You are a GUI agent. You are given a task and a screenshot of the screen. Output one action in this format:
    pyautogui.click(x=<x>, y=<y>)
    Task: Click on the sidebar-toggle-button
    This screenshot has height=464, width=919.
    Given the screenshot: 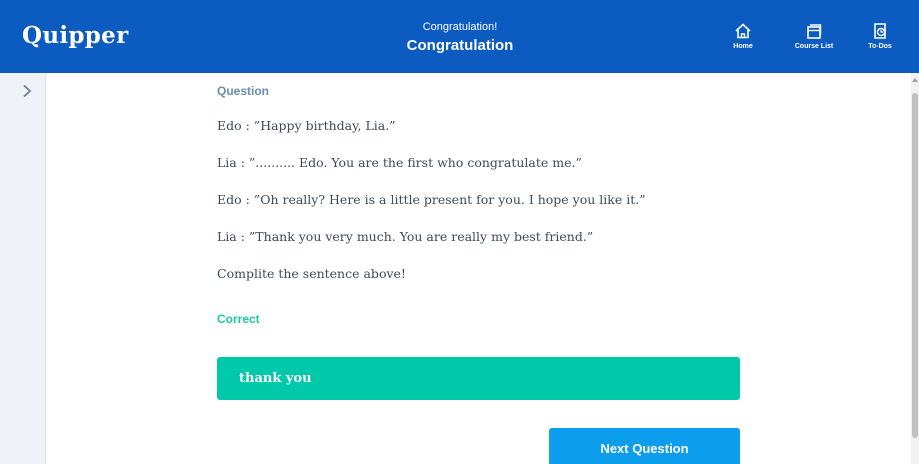 What is the action you would take?
    pyautogui.click(x=27, y=93)
    